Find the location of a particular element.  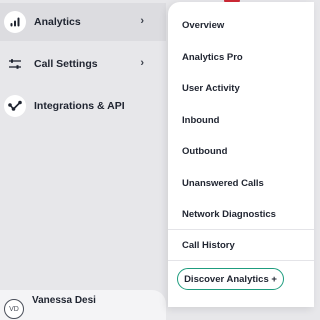

sidebar-item-label: Call Settings is located at coordinates (66, 64).